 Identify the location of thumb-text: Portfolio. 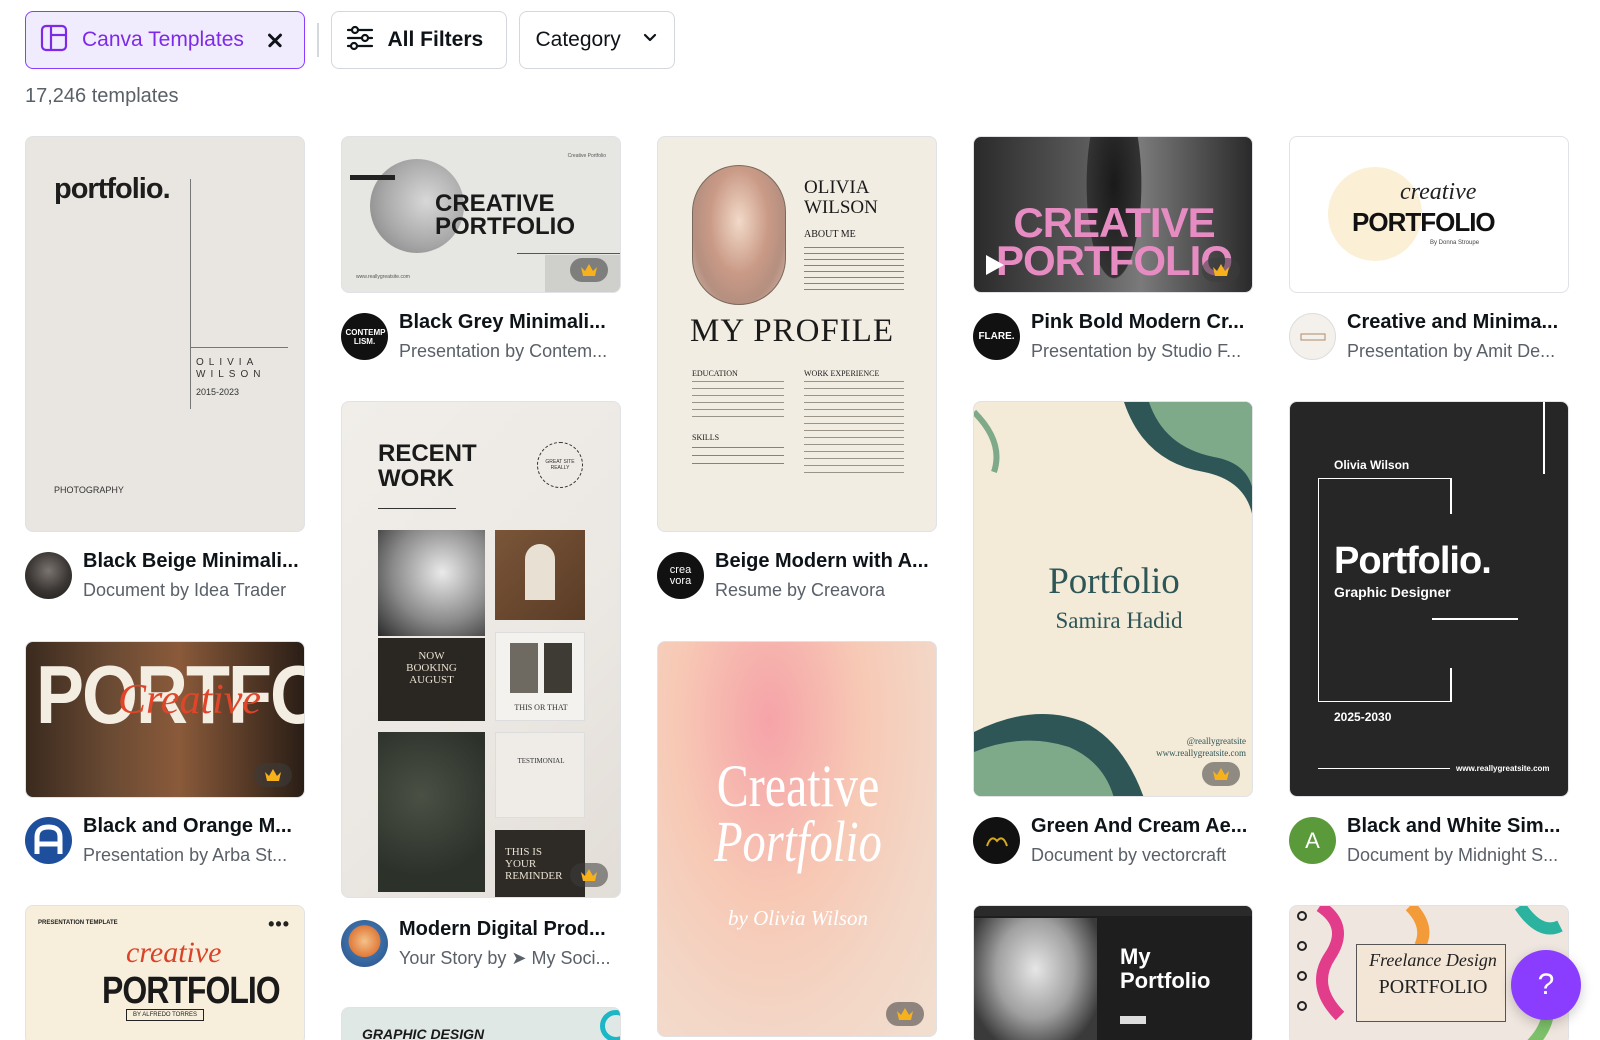
(1114, 581).